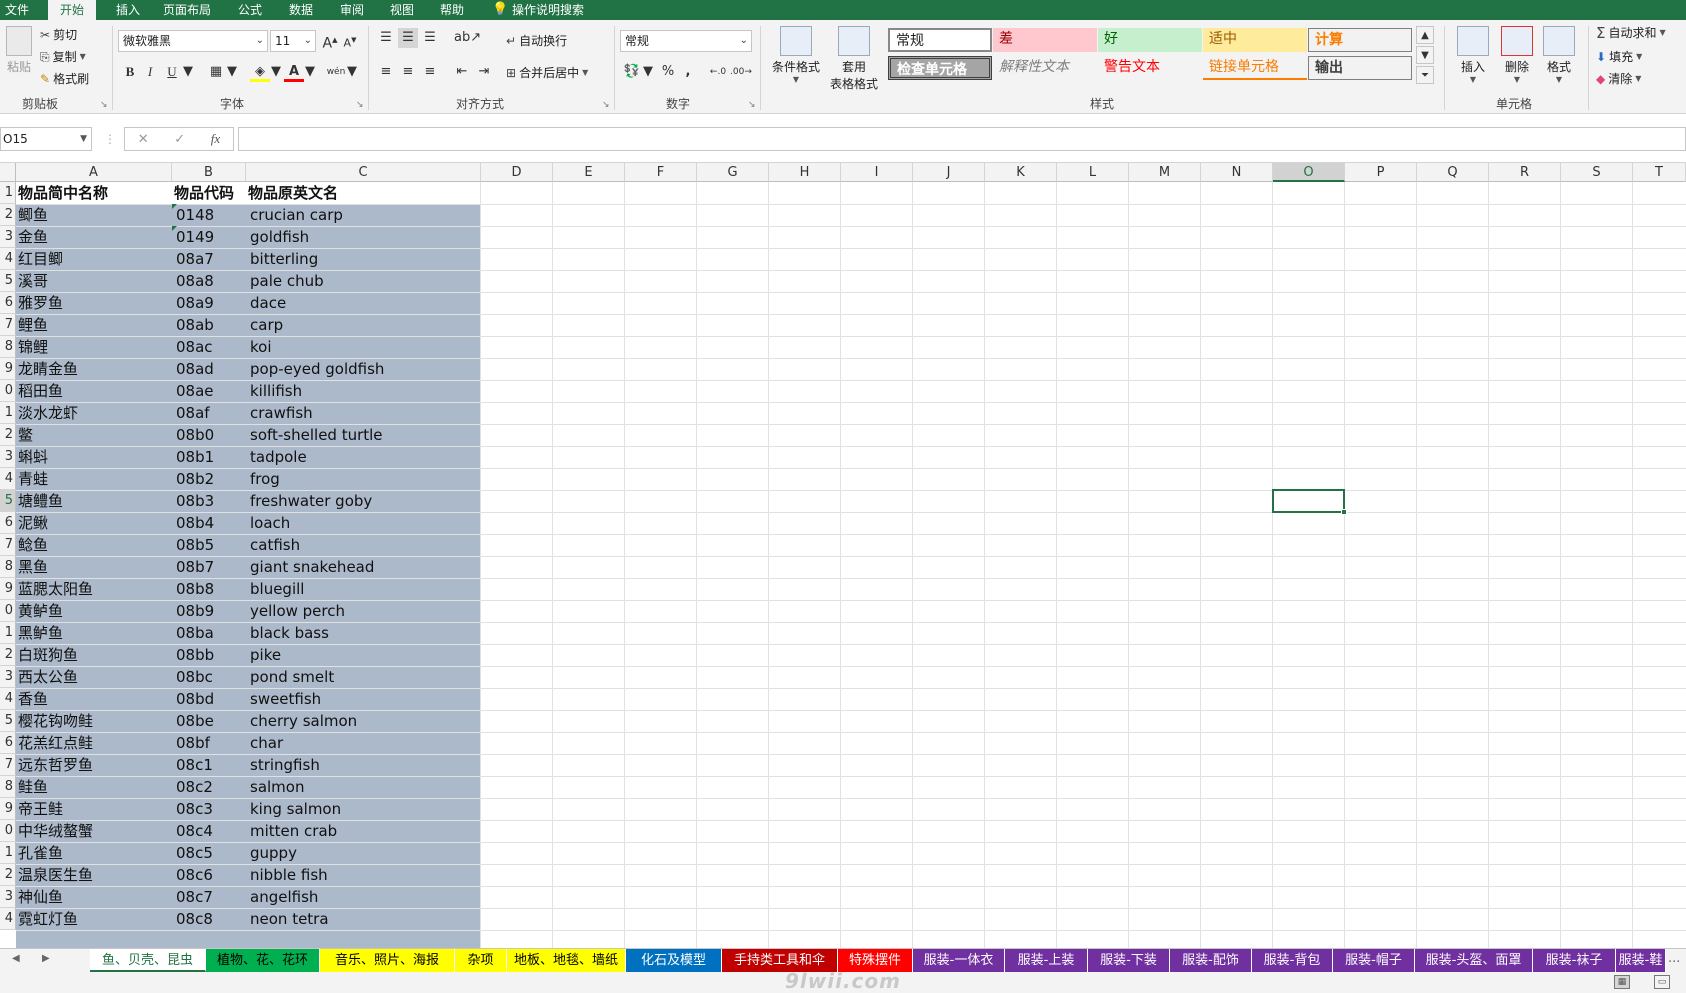  What do you see at coordinates (1045, 40) in the screenshot?
I see `cell-style-1: 差` at bounding box center [1045, 40].